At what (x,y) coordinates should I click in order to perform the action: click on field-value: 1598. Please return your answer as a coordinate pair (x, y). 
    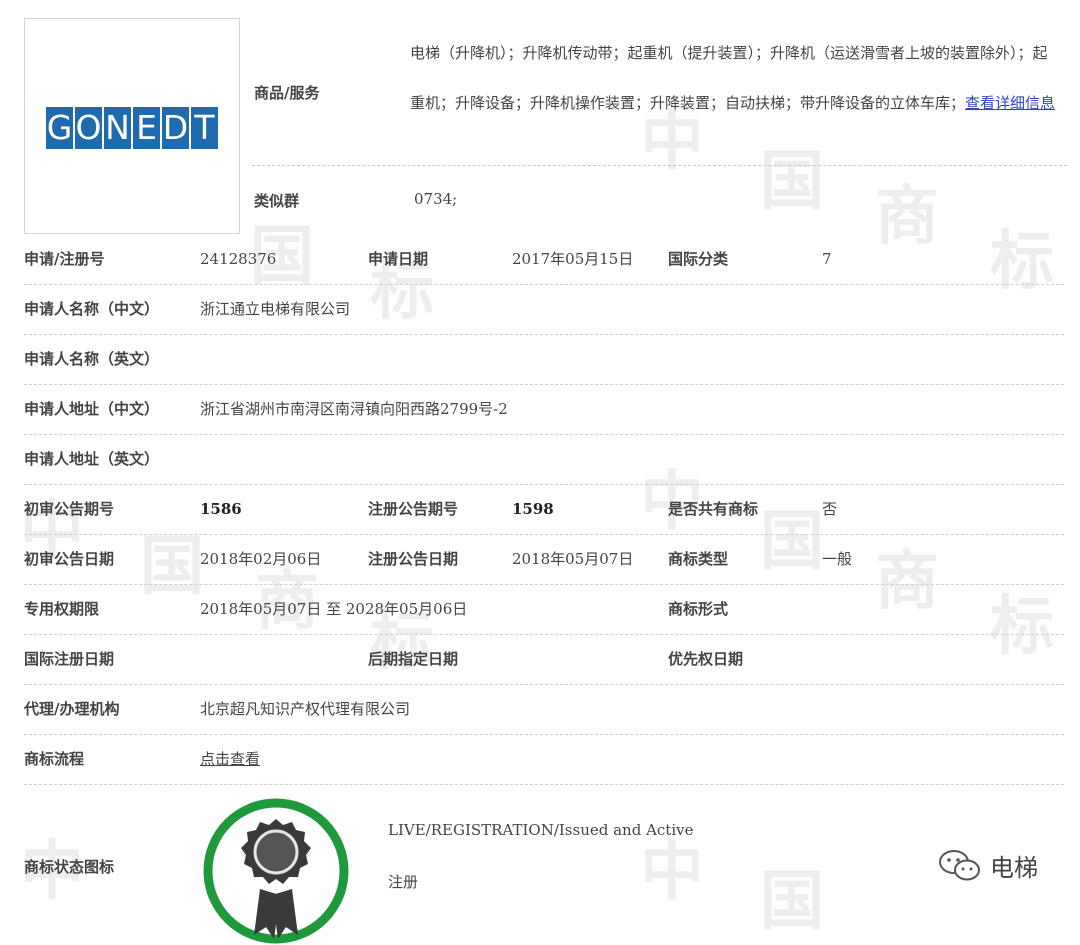
    Looking at the image, I should click on (533, 509).